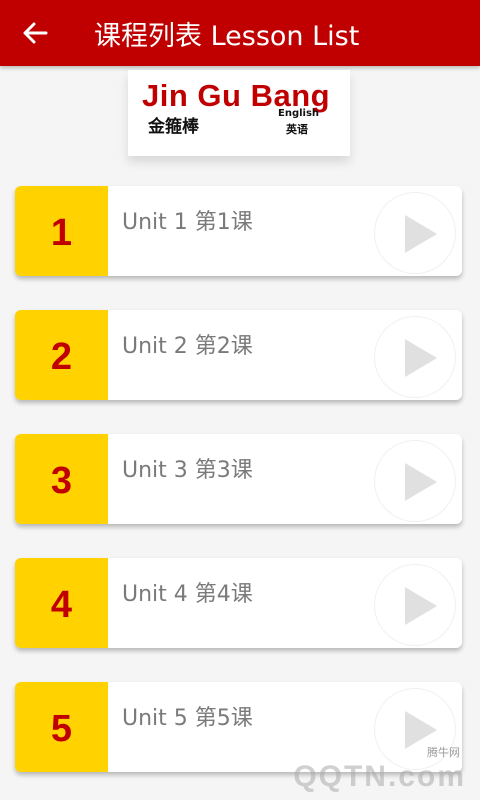 The image size is (480, 800). Describe the element at coordinates (443, 752) in the screenshot. I see `watermark-small-text: 腾牛网` at that location.